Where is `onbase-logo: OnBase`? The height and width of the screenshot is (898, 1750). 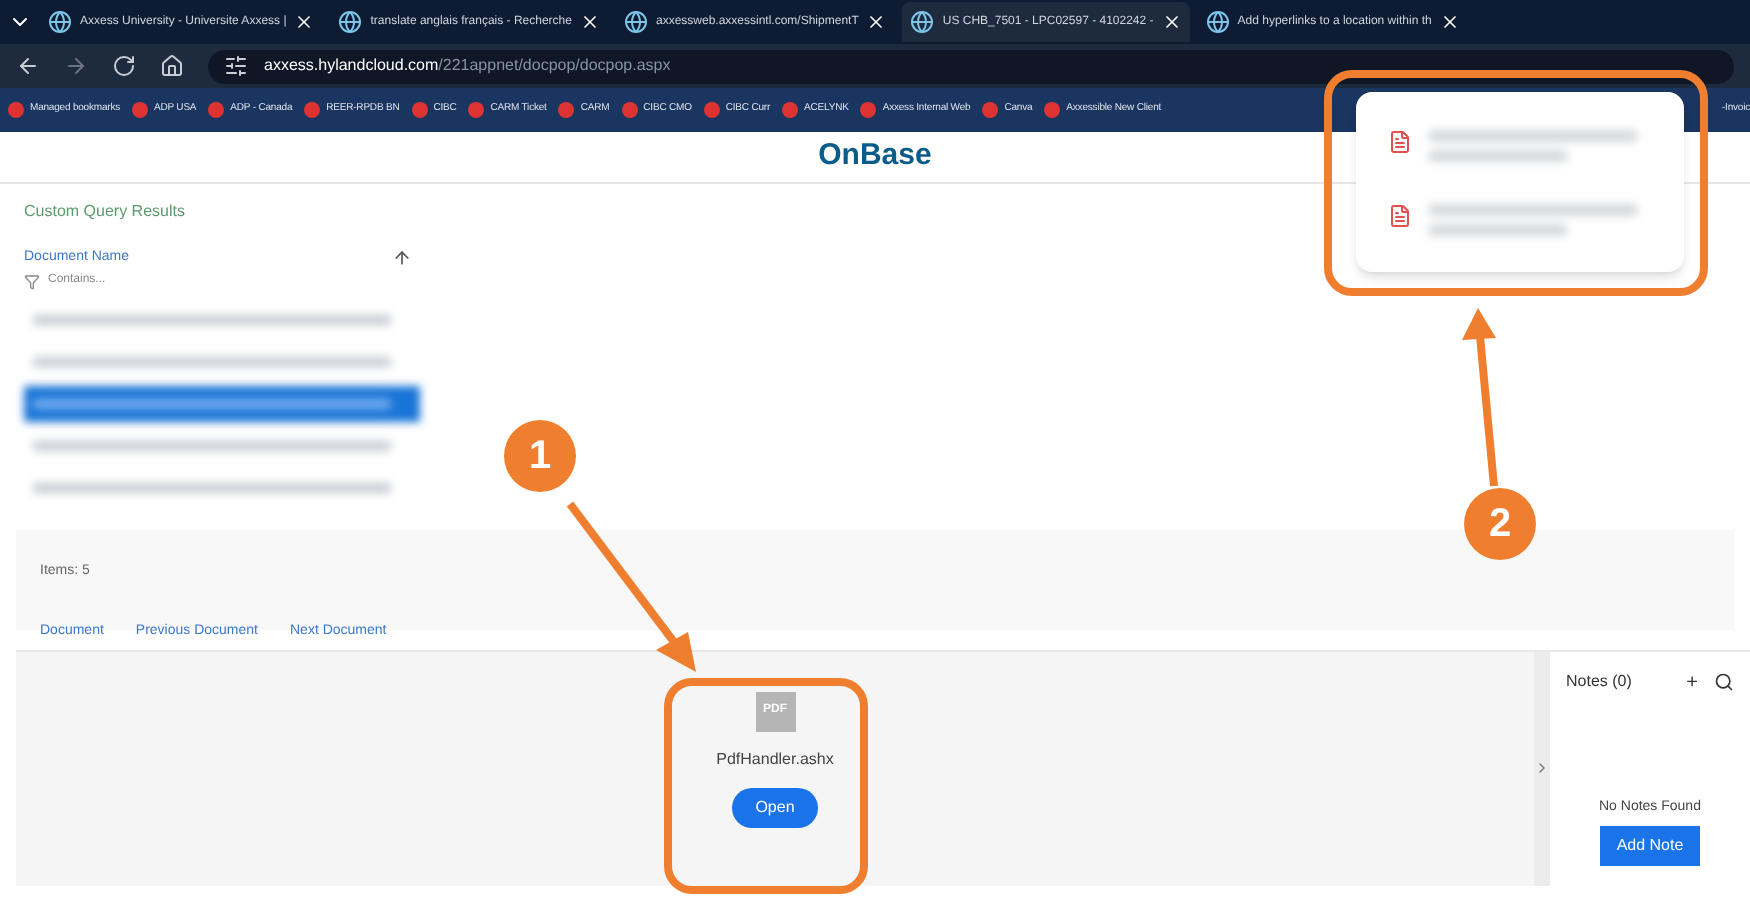 onbase-logo: OnBase is located at coordinates (875, 156).